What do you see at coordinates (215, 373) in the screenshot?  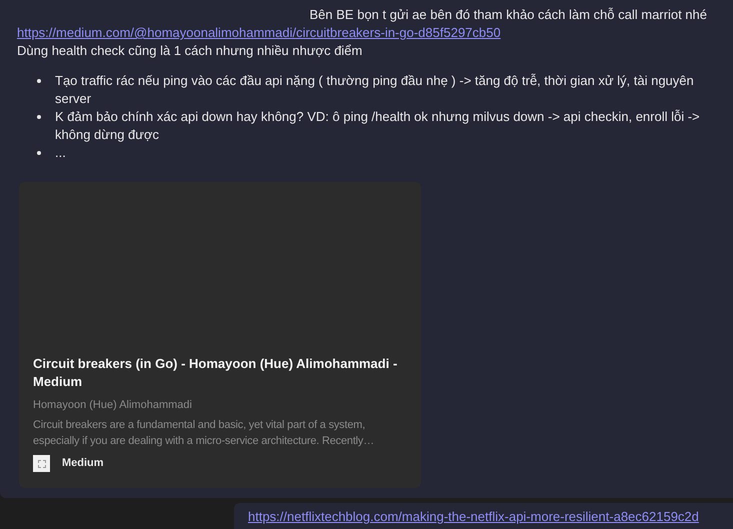 I see `preview-title: Circuit breakers (in Go) - Homayoon (Hue) Alimohammadi - Medium` at bounding box center [215, 373].